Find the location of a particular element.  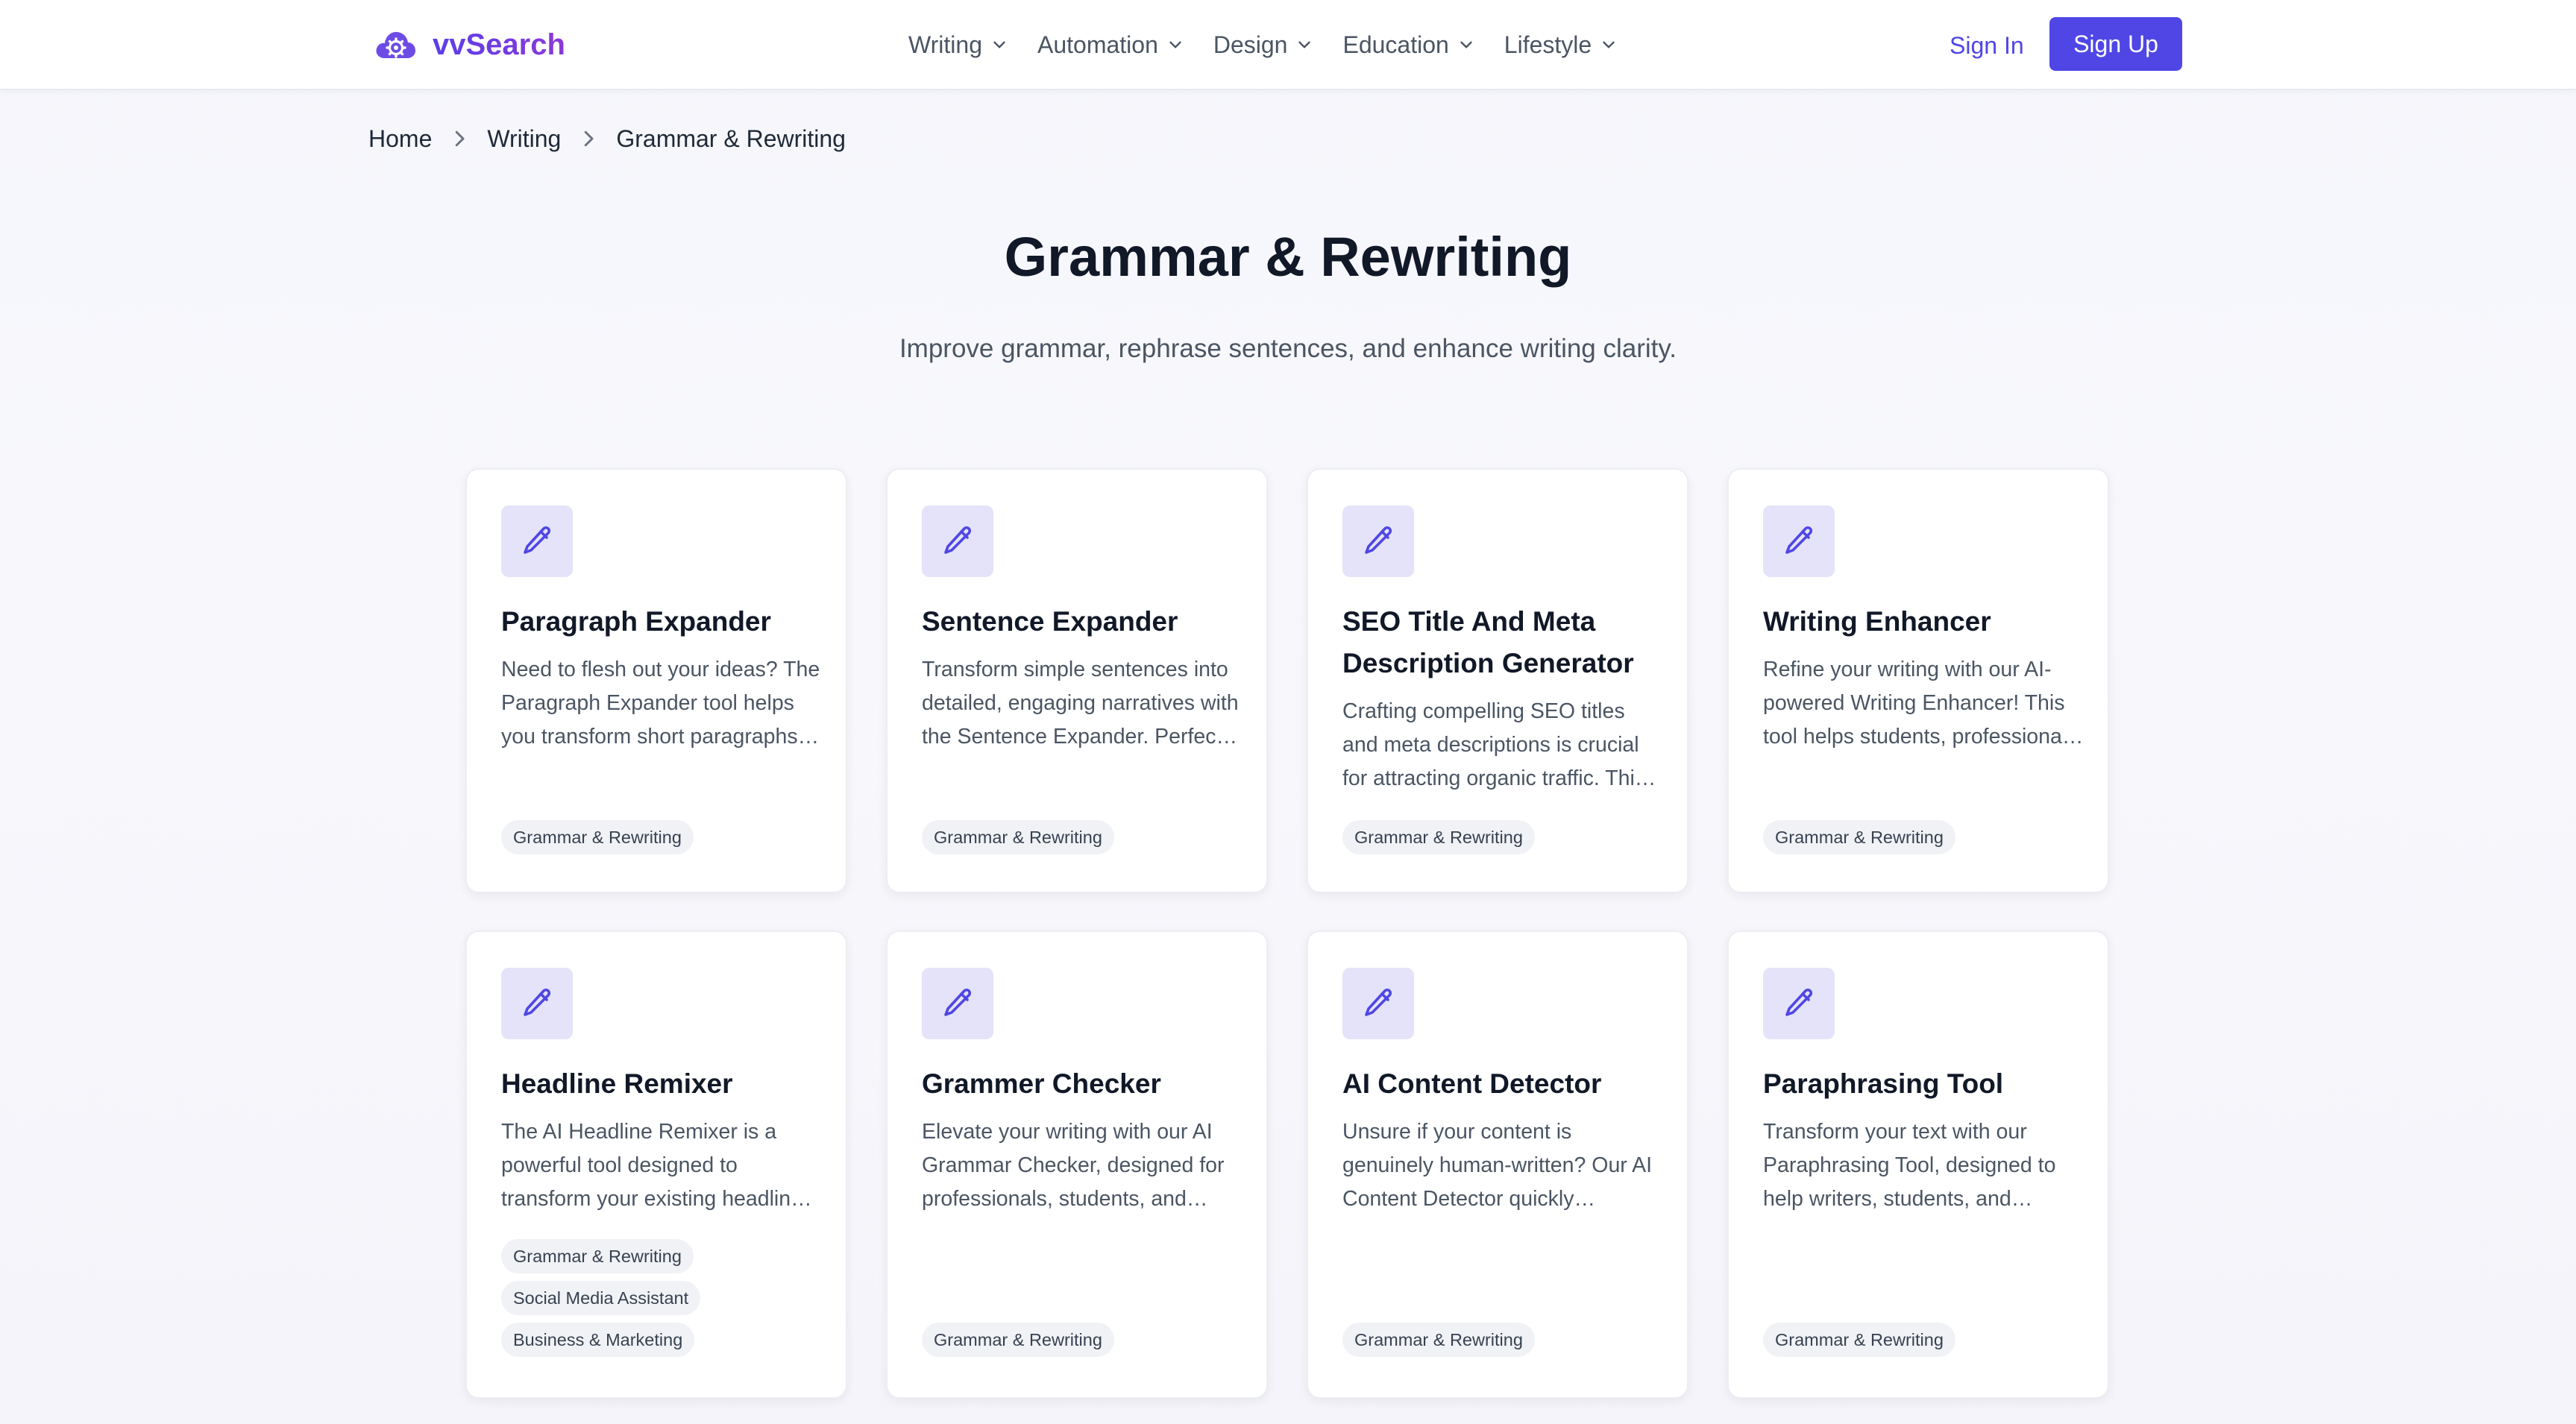

brand-name: vvSearch is located at coordinates (499, 44).